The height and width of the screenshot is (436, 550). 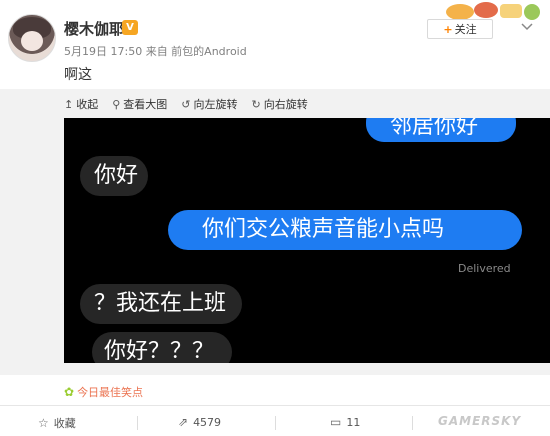 I want to click on message-text: 你好？？？, so click(x=159, y=351).